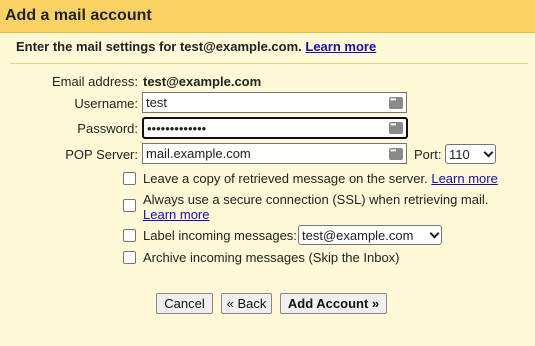 This screenshot has height=346, width=535. I want to click on port-select: 110, so click(470, 154).